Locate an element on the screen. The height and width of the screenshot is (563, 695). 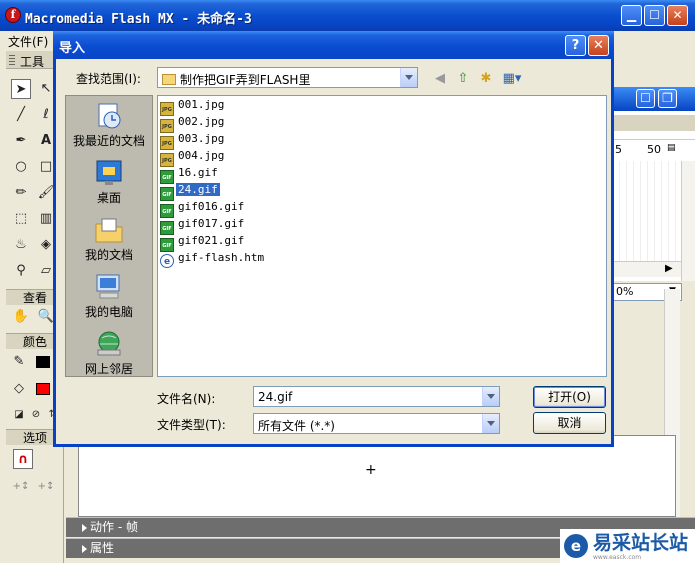
file-item: JPG 001.jpg is located at coordinates (193, 107).